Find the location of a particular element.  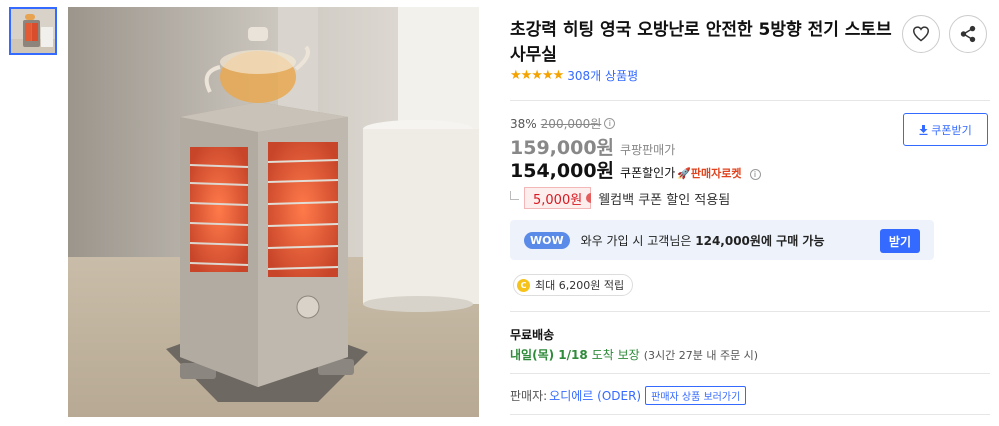

seller-rocket-badge: 🚀판매자로켓 is located at coordinates (709, 173).